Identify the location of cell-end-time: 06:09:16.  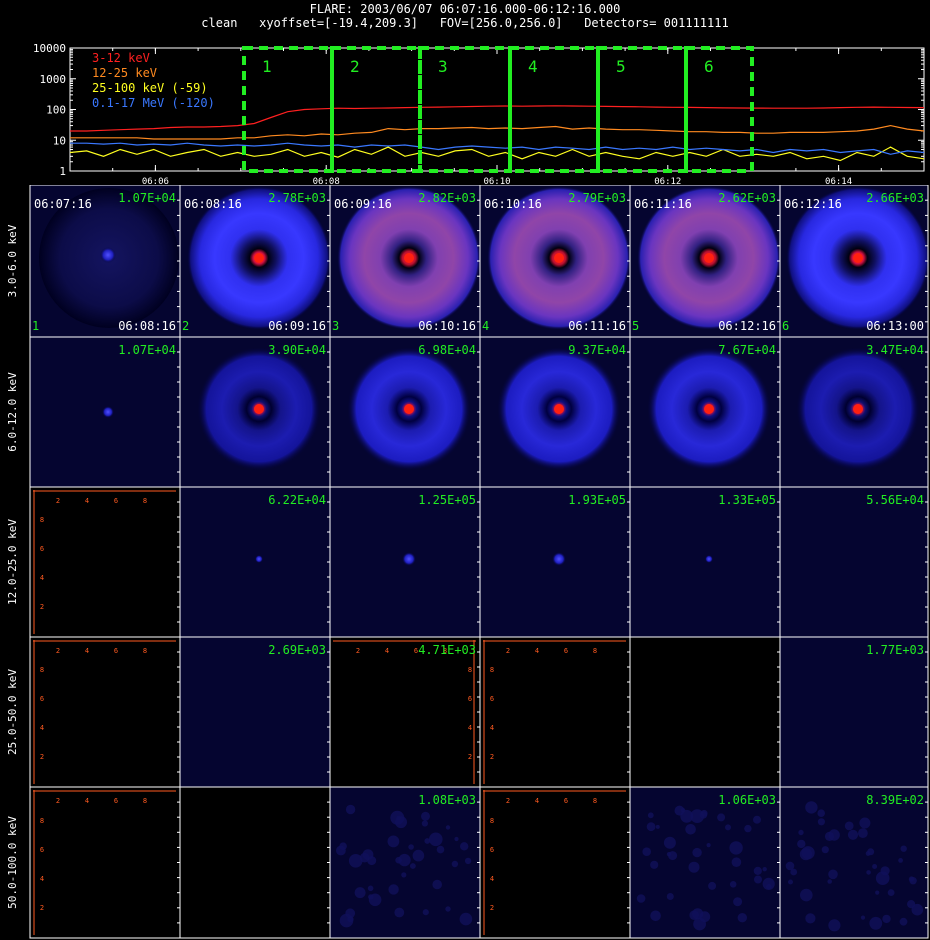
(297, 326).